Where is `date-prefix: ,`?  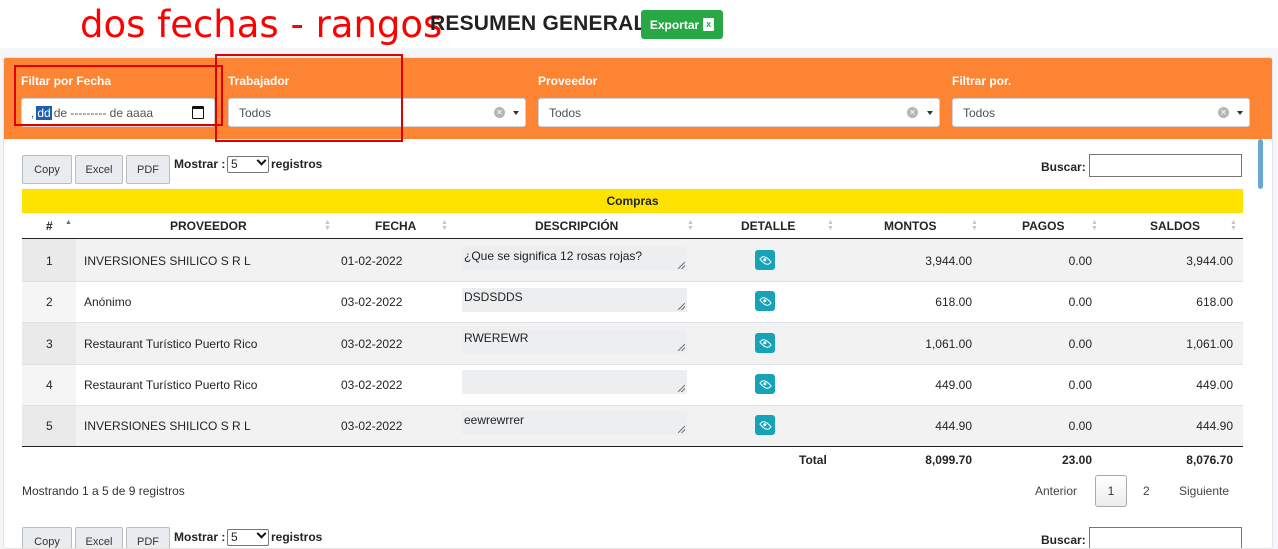
date-prefix: , is located at coordinates (33, 112).